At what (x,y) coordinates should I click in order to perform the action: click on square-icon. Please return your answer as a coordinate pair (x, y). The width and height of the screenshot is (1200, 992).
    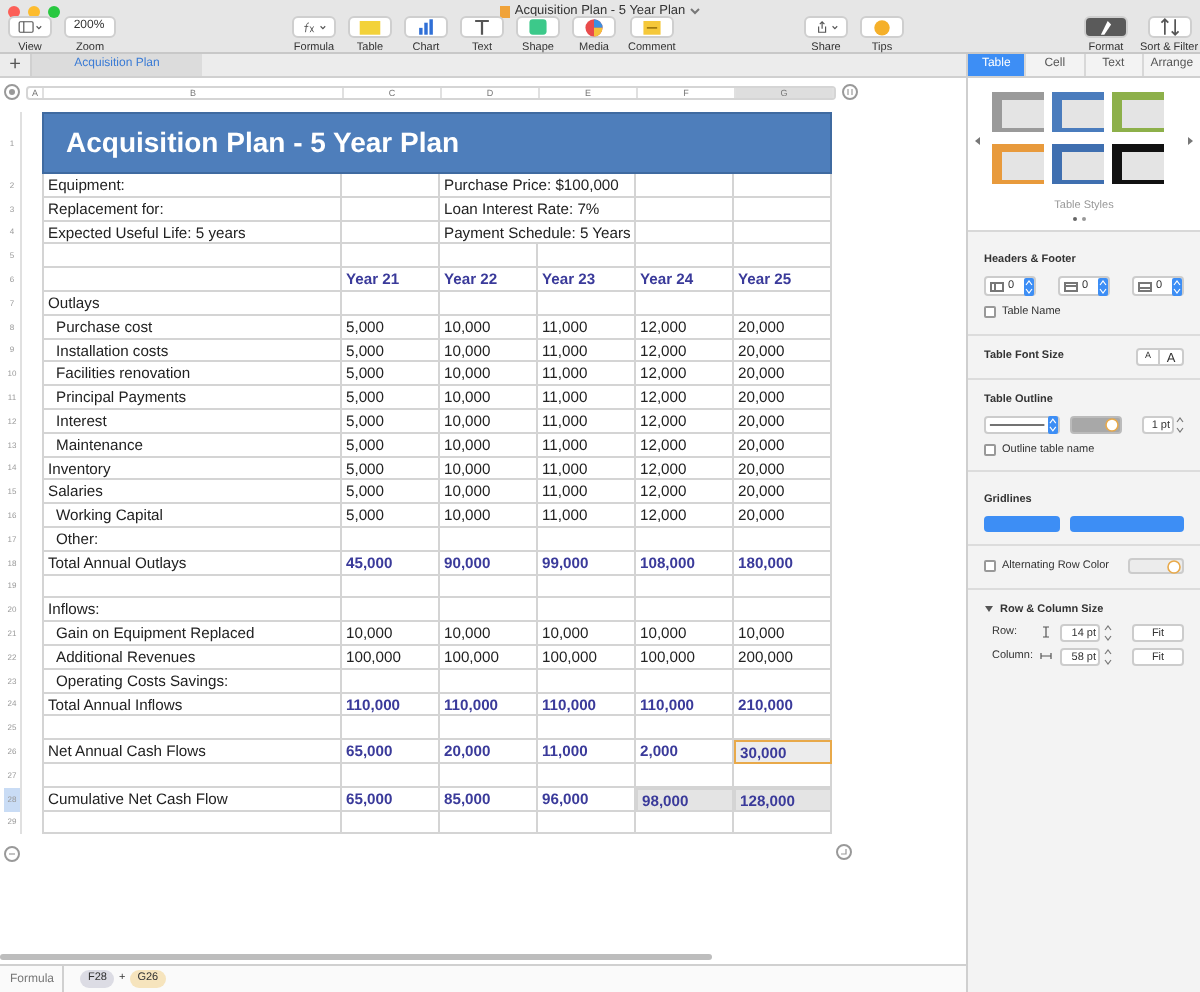
    Looking at the image, I should click on (538, 27).